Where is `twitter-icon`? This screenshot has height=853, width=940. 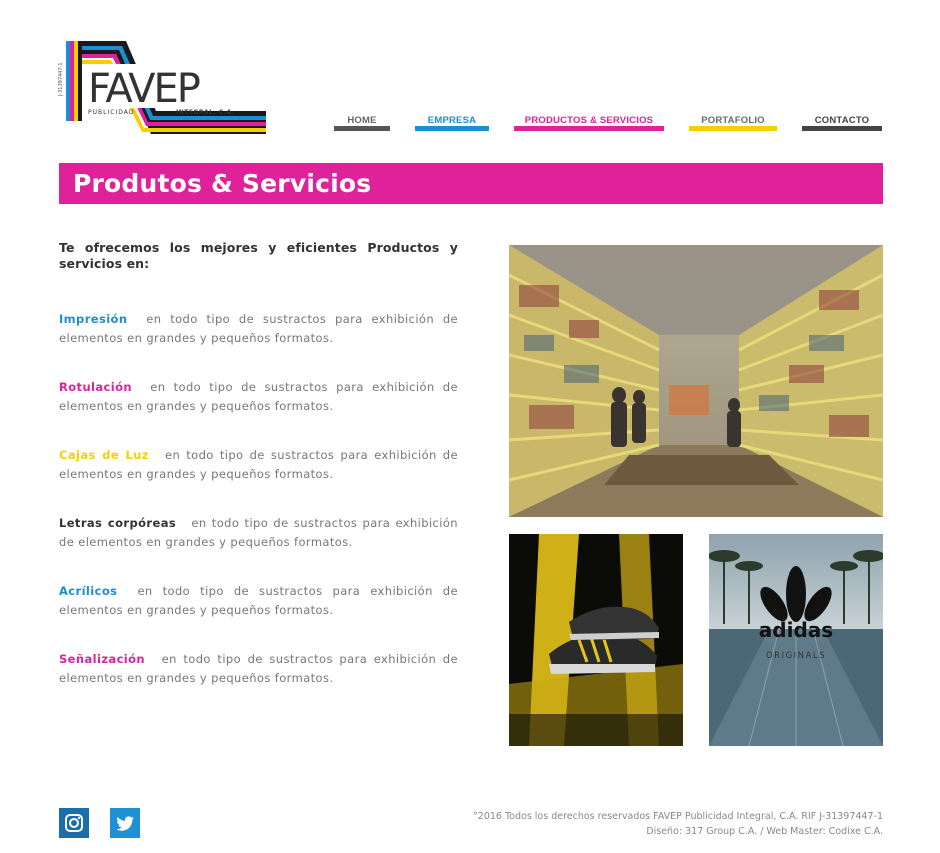 twitter-icon is located at coordinates (125, 823).